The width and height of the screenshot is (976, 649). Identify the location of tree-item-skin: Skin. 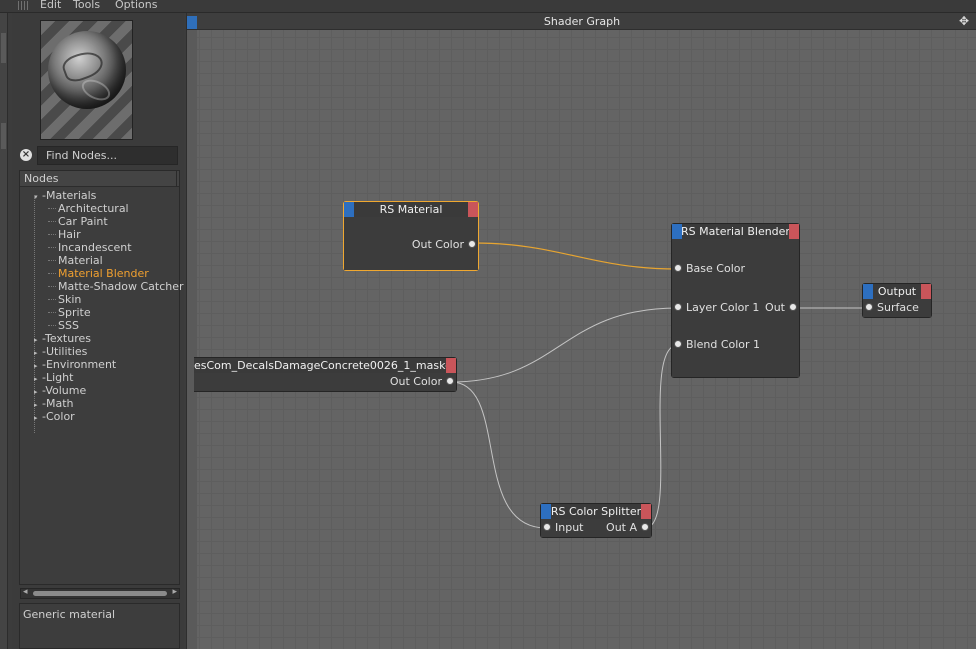
(64, 299).